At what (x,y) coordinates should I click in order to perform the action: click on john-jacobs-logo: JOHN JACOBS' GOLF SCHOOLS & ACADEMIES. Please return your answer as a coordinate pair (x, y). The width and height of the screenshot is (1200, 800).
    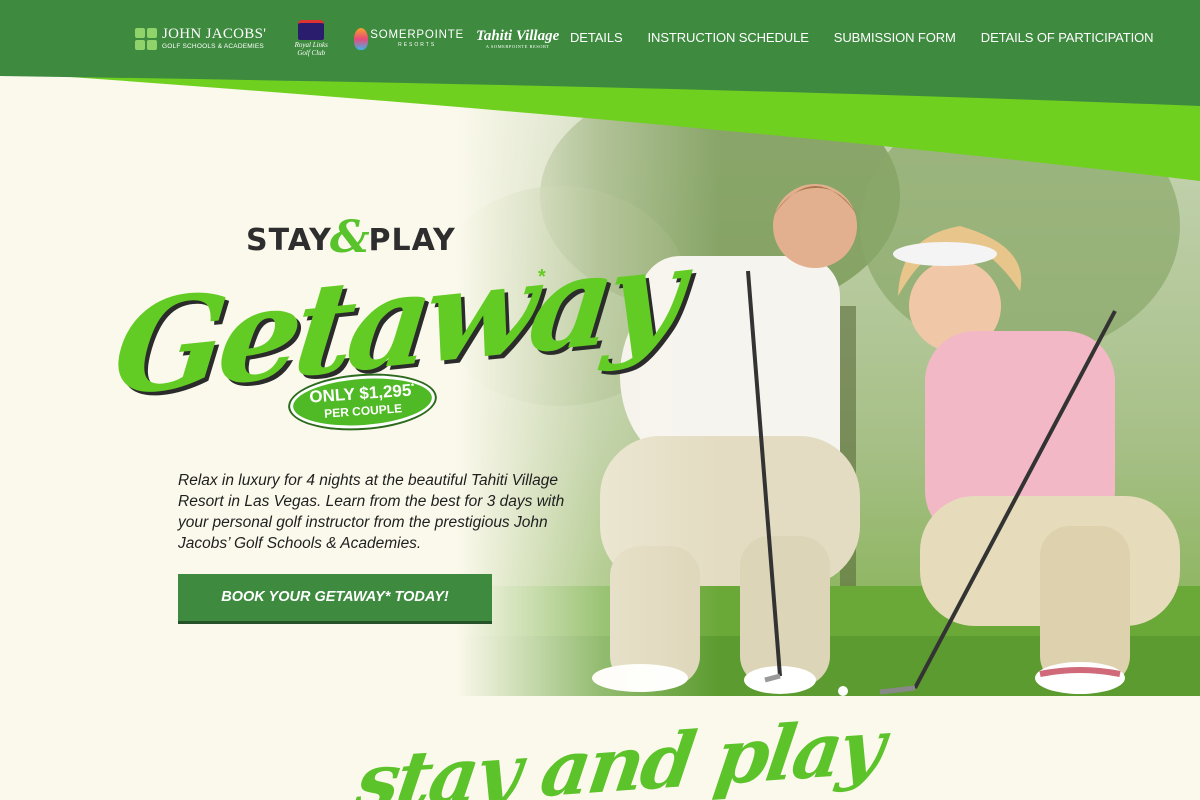
    Looking at the image, I should click on (200, 39).